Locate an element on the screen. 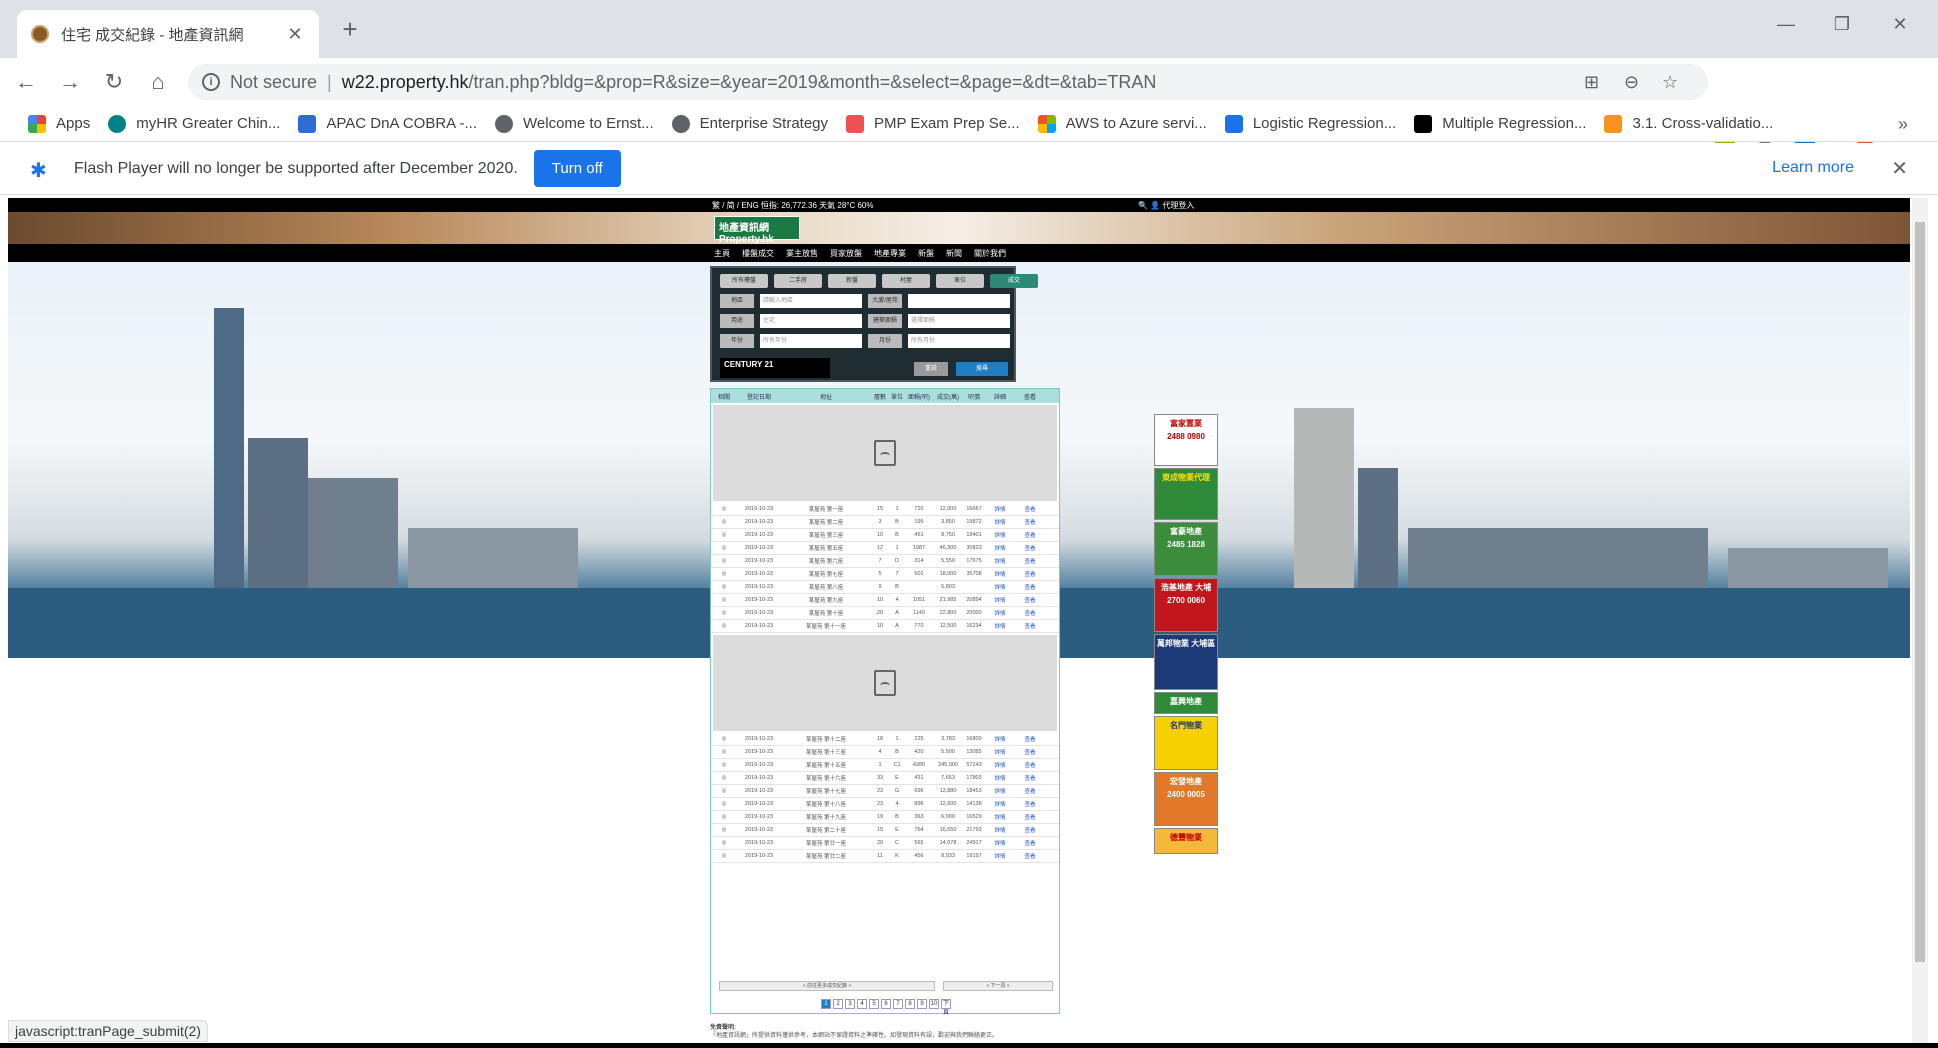  learn-more-link: Learn more is located at coordinates (1813, 168).